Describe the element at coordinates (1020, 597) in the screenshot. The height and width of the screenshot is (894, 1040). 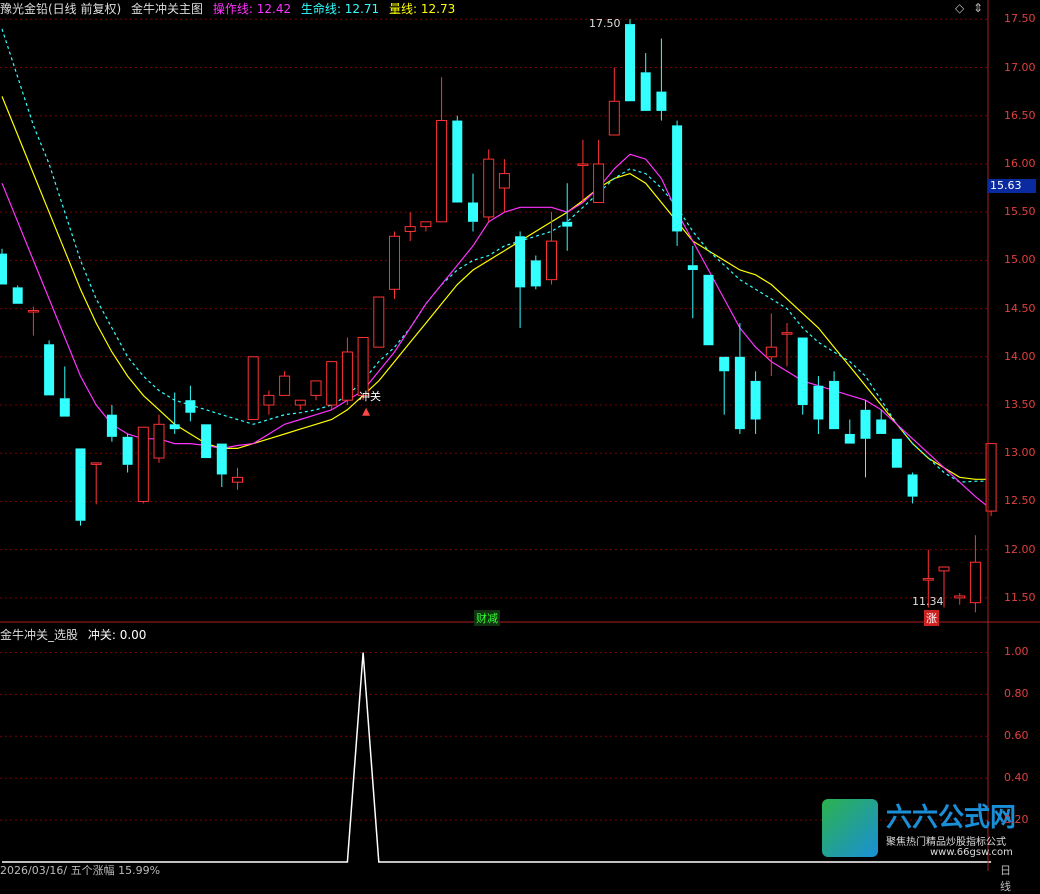
I see `price-tick-label: 11.50` at that location.